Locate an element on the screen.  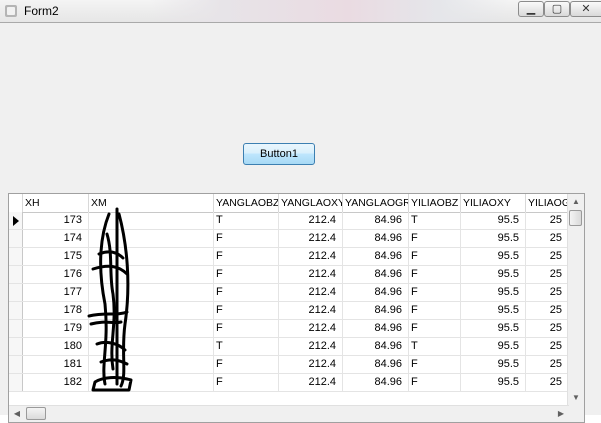
cell-xh: 177 is located at coordinates (56, 292).